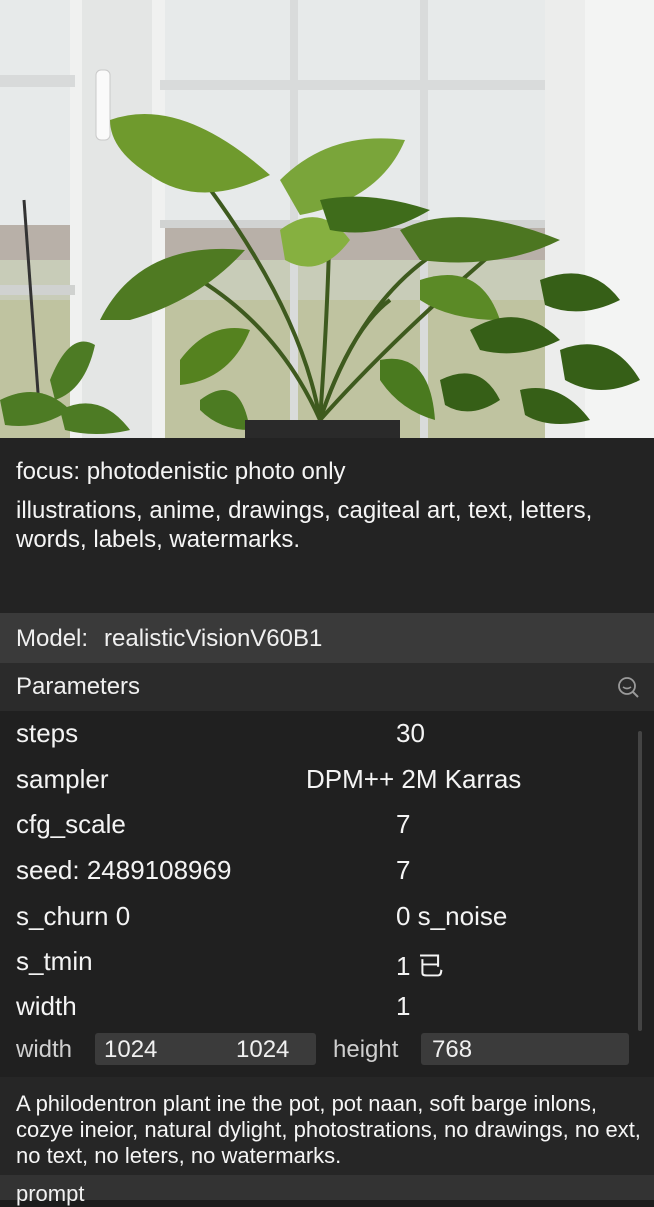  Describe the element at coordinates (403, 1006) in the screenshot. I see `param-value: 1` at that location.